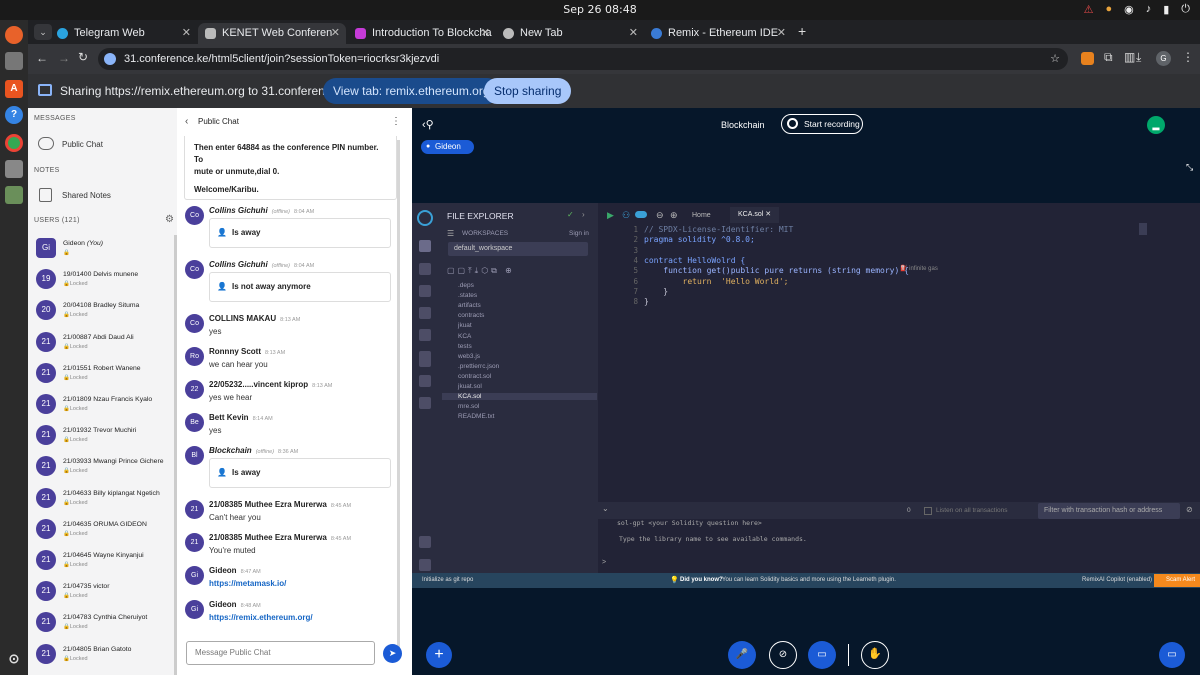 The image size is (1200, 675). I want to click on remix-logo-icon, so click(425, 218).